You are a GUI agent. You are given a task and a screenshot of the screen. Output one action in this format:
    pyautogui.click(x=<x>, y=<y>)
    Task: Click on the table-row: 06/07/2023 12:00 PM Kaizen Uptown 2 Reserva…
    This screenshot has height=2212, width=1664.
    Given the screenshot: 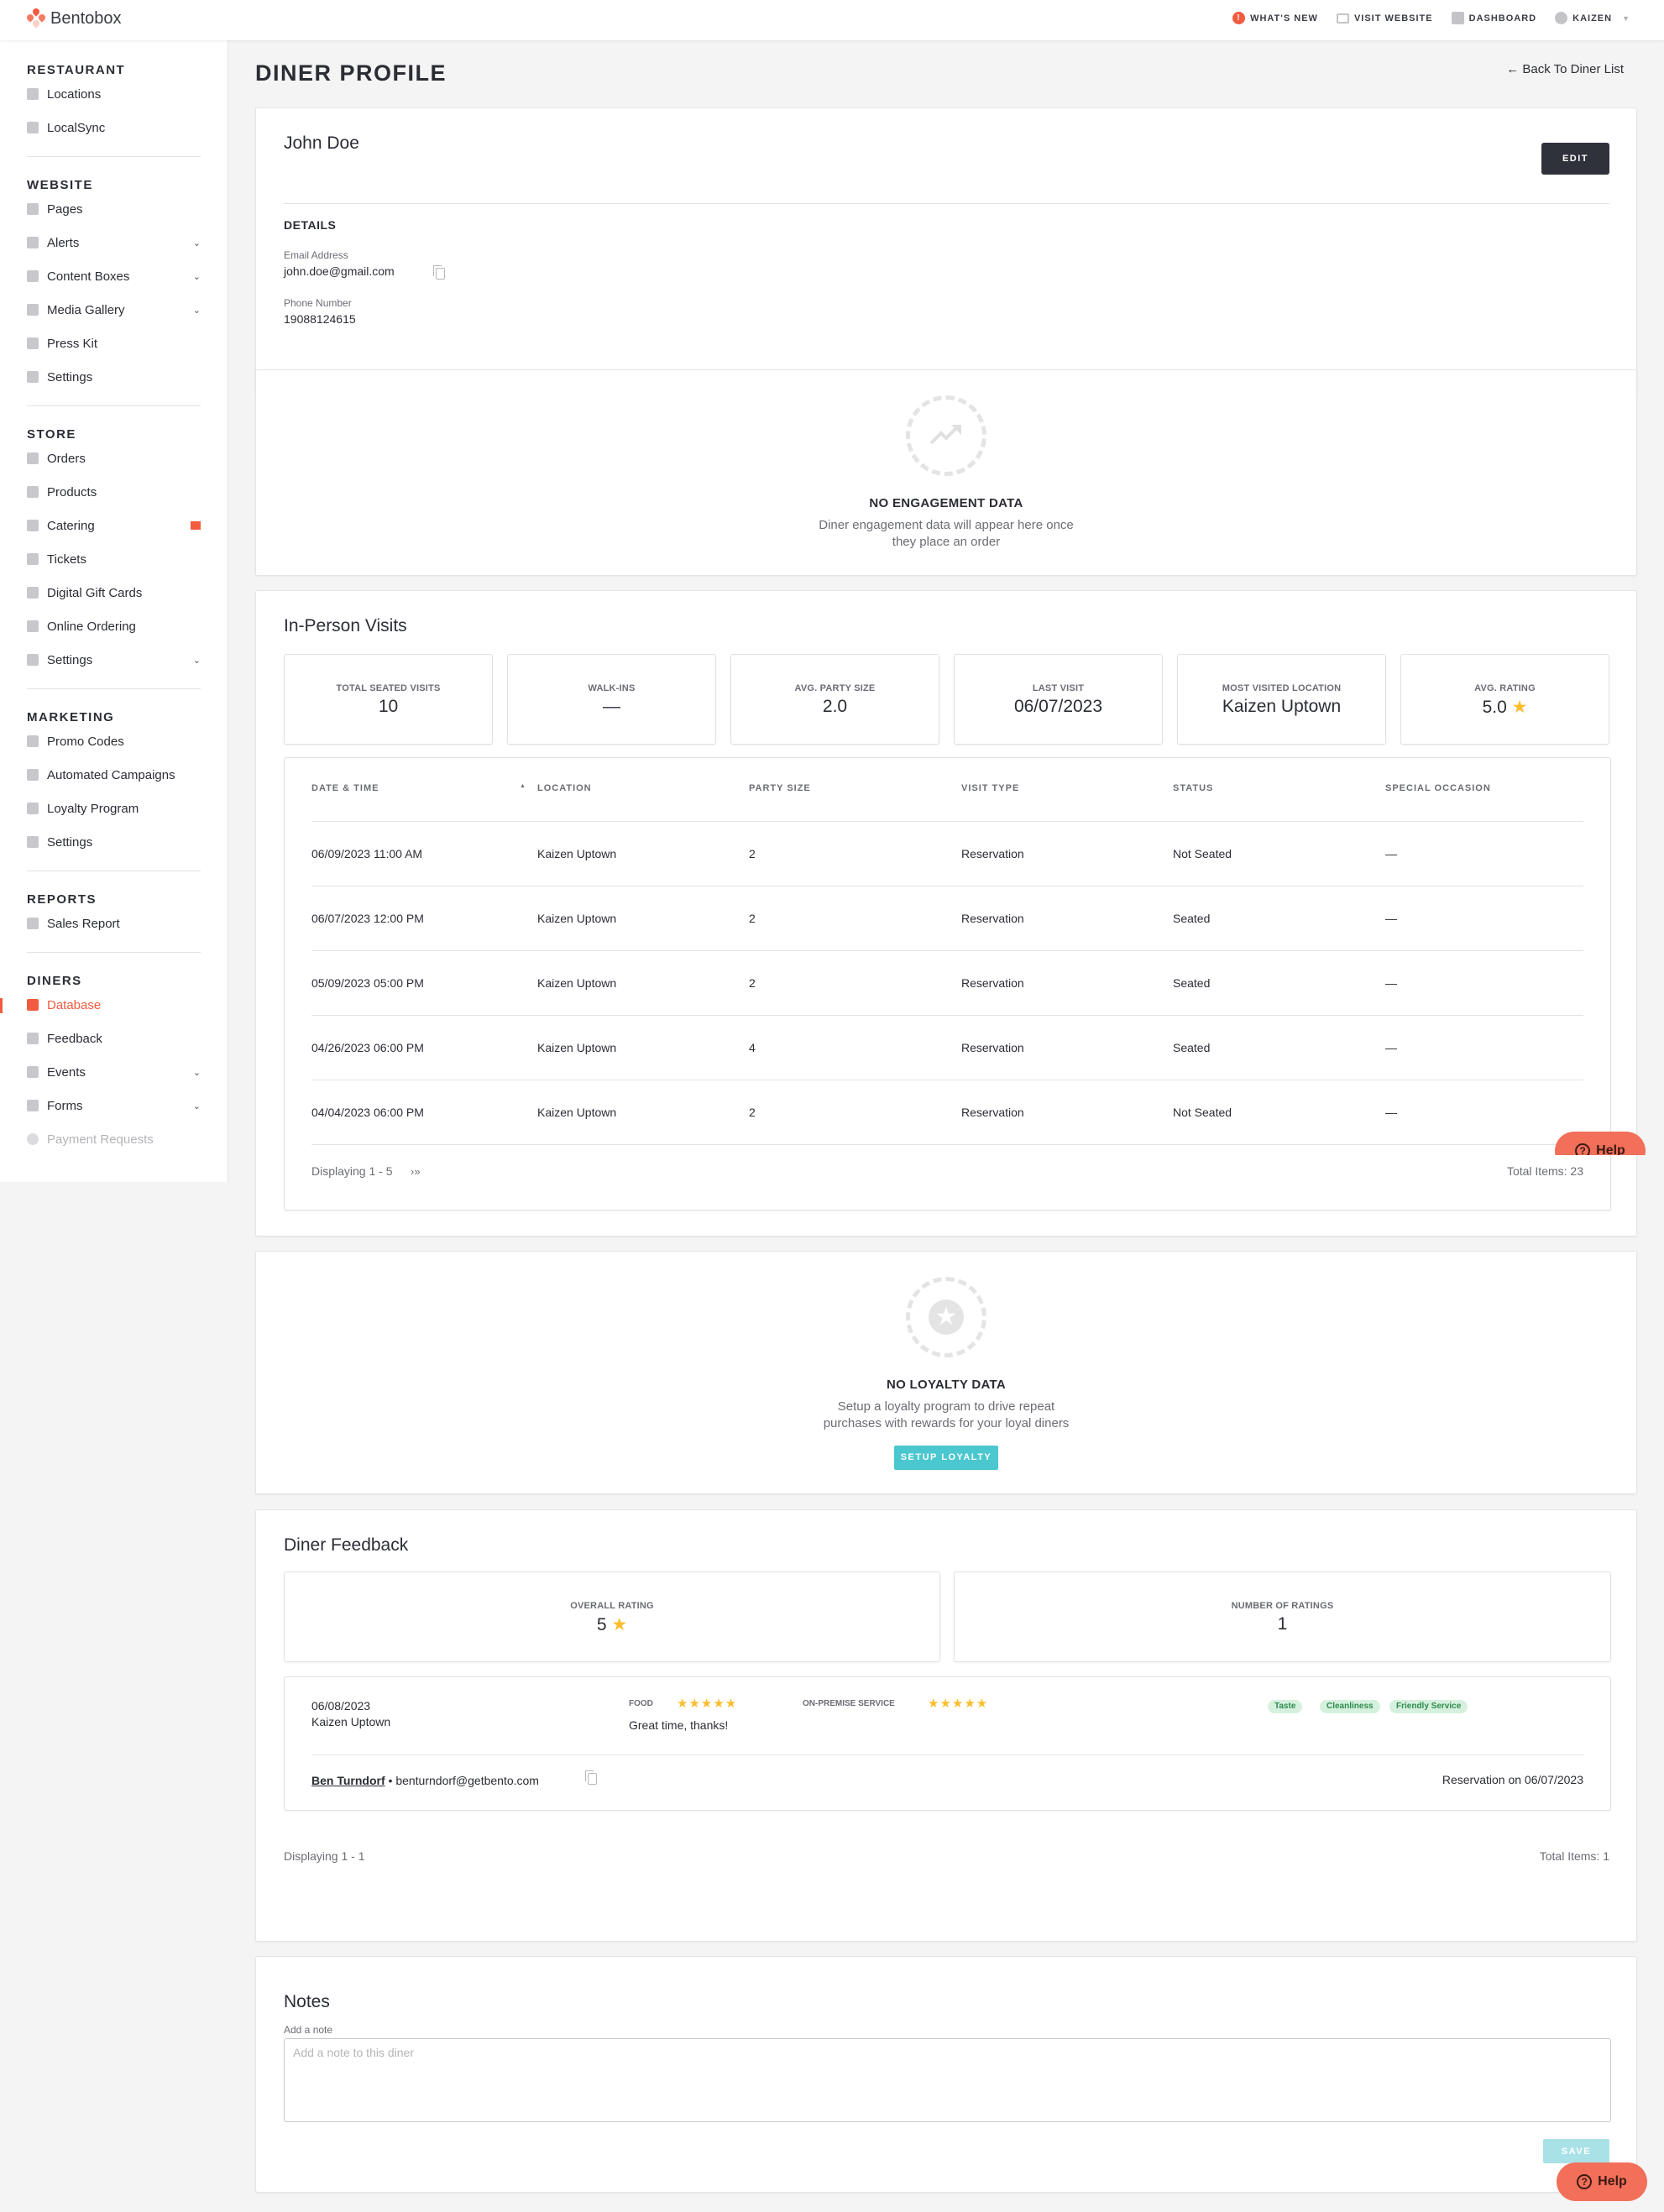 What is the action you would take?
    pyautogui.click(x=947, y=918)
    